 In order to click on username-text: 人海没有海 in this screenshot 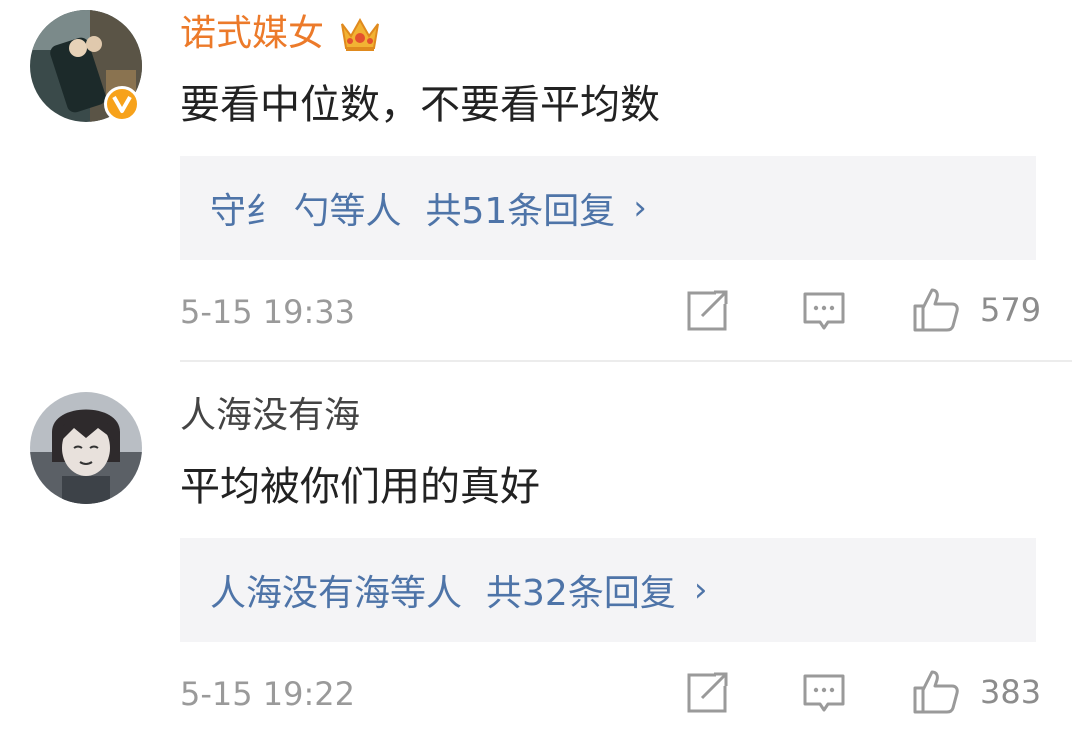, I will do `click(270, 416)`.